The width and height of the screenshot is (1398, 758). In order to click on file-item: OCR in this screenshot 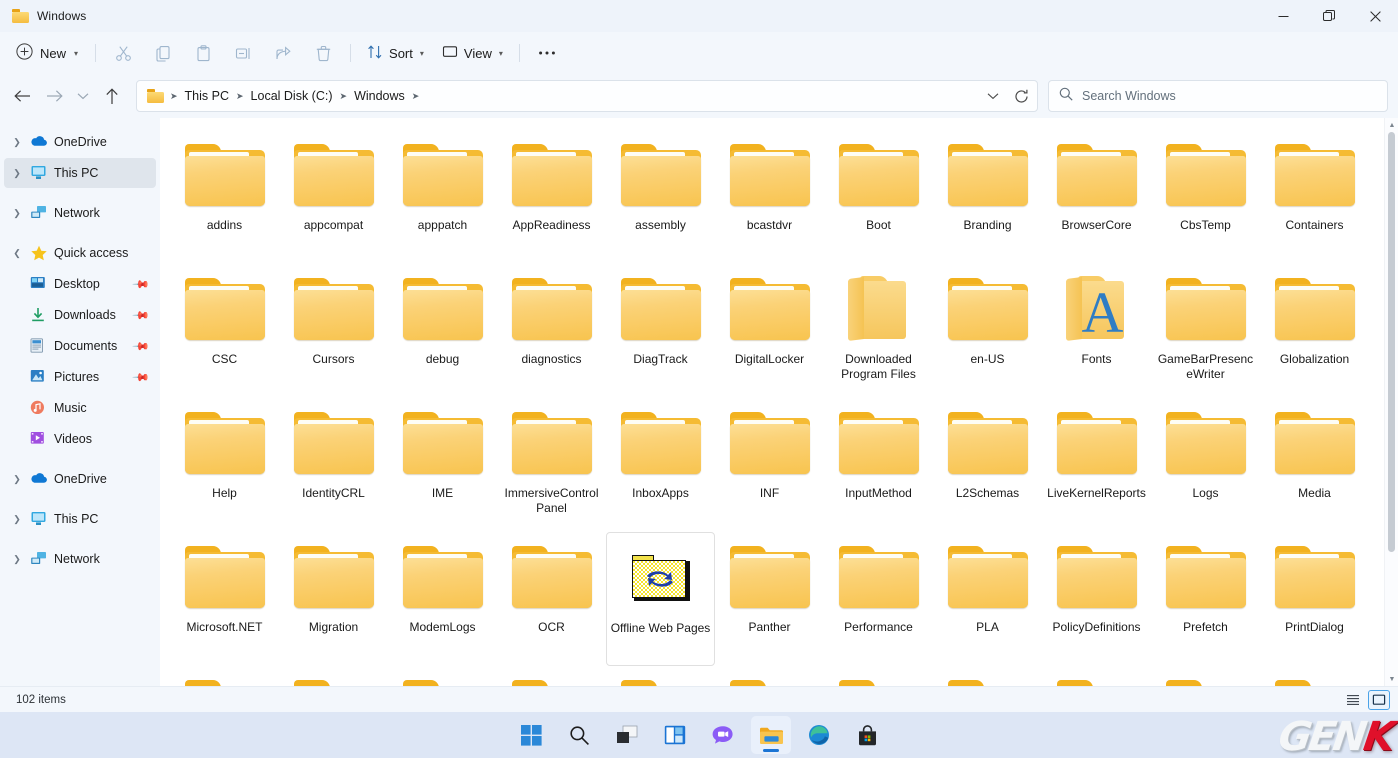, I will do `click(551, 599)`.